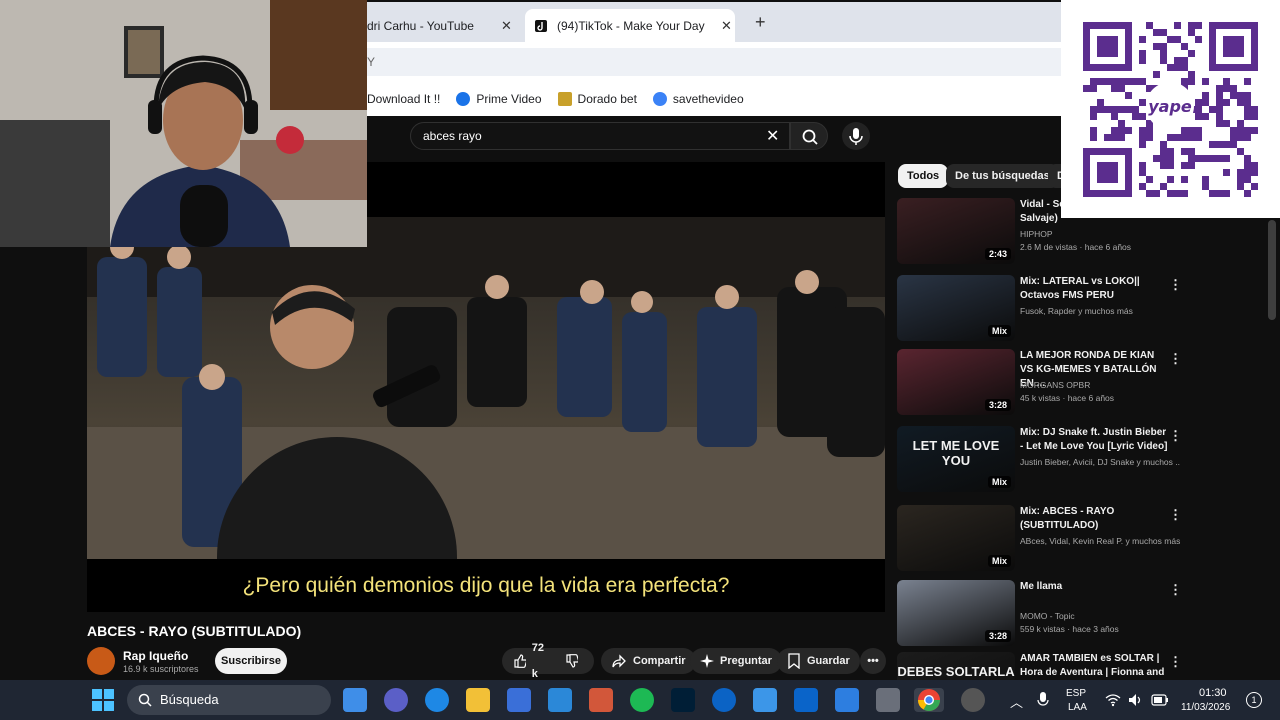 The width and height of the screenshot is (1280, 720). What do you see at coordinates (251, 661) in the screenshot?
I see `subscribe-button: Suscribirse` at bounding box center [251, 661].